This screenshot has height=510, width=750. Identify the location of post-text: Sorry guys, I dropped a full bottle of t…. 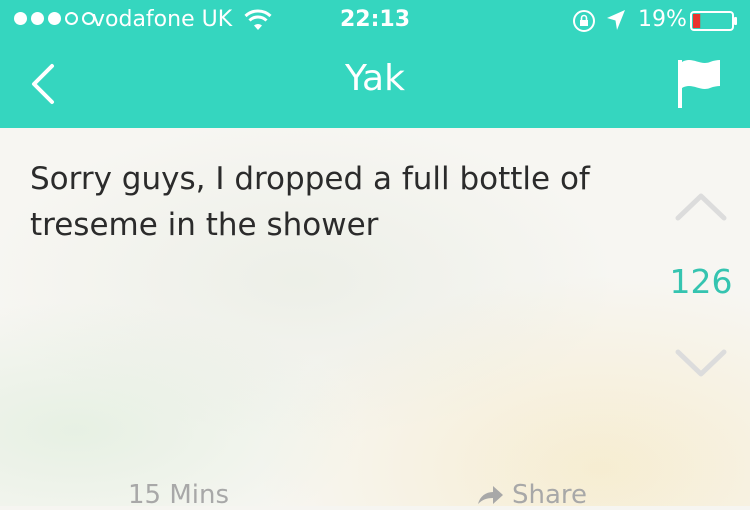
(310, 202).